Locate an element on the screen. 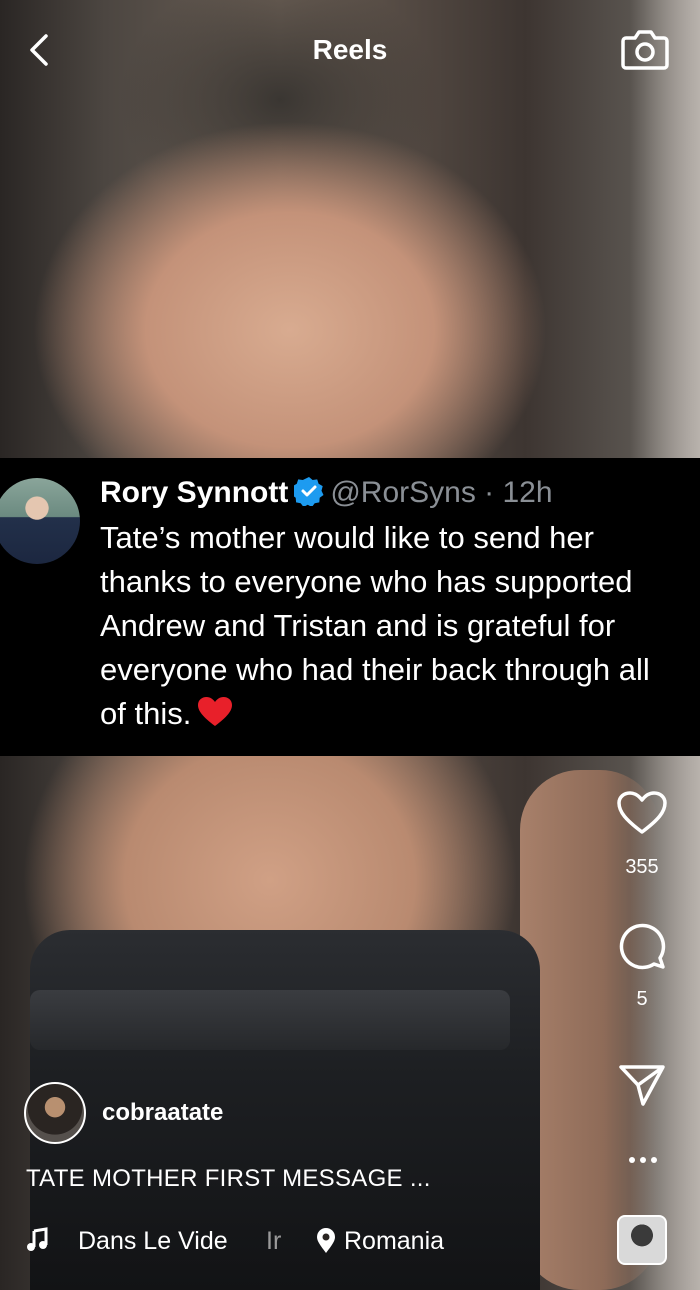  camera-button is located at coordinates (645, 49).